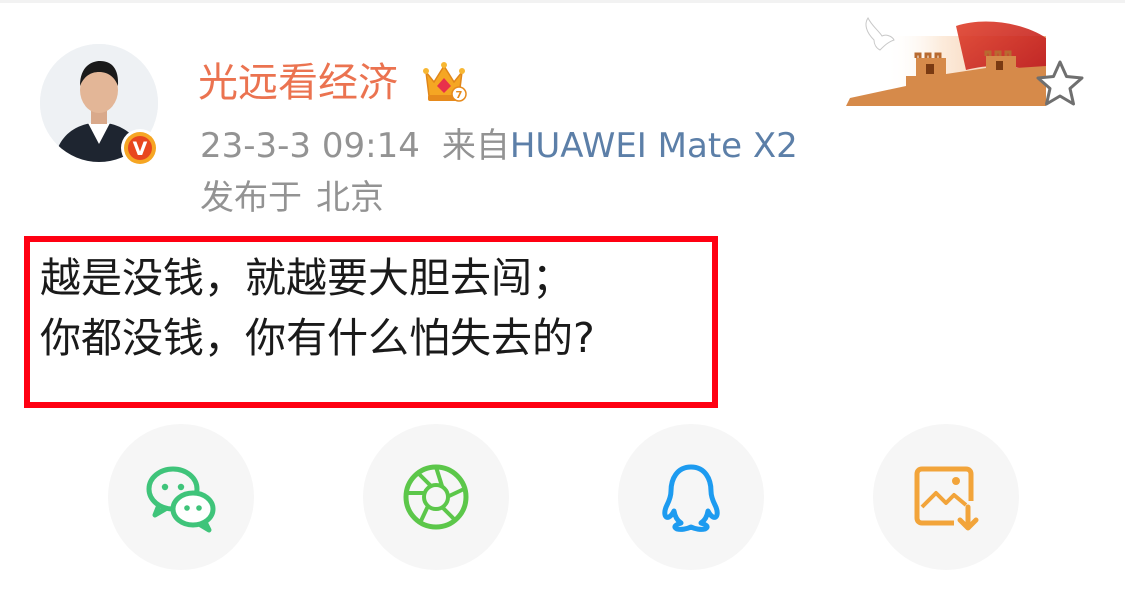 The width and height of the screenshot is (1125, 602). I want to click on svg-text: 7, so click(459, 95).